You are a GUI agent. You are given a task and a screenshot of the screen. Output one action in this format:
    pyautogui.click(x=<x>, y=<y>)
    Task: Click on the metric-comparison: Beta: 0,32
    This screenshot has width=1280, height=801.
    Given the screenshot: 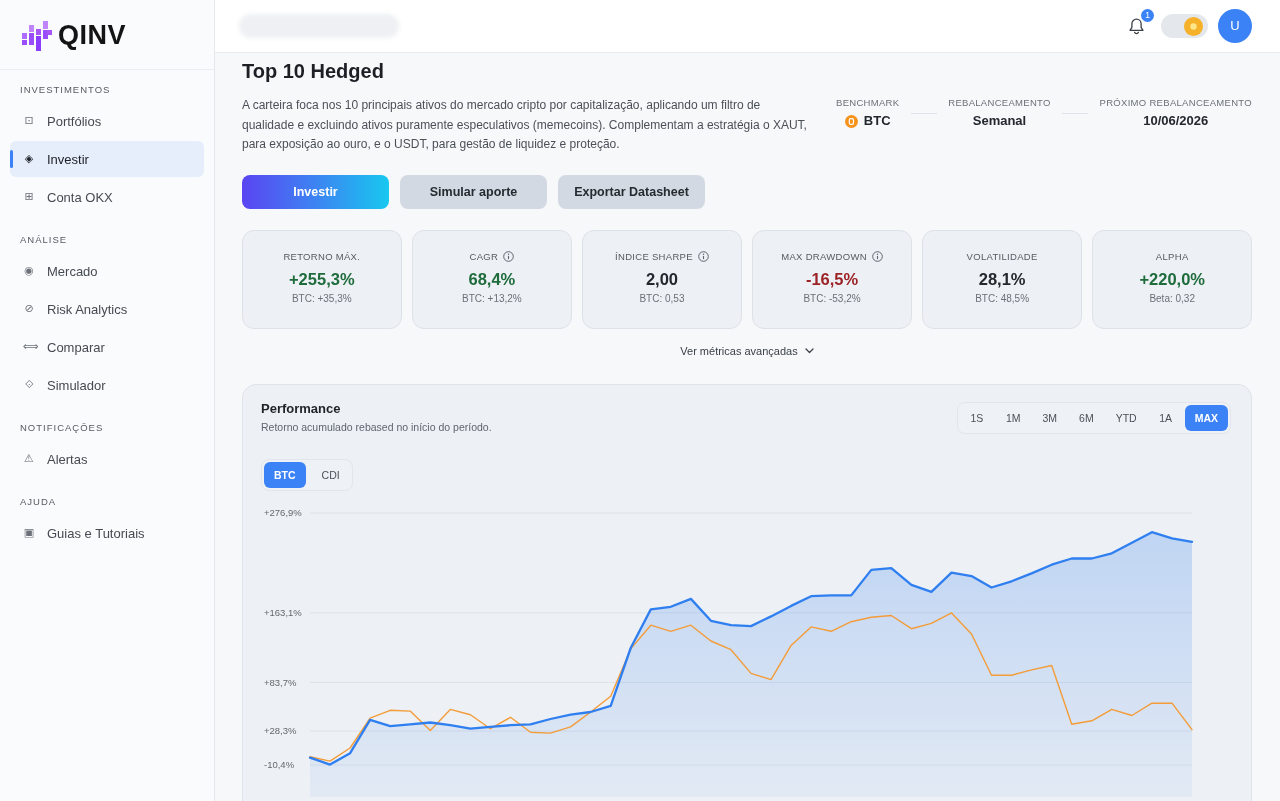 What is the action you would take?
    pyautogui.click(x=1172, y=298)
    